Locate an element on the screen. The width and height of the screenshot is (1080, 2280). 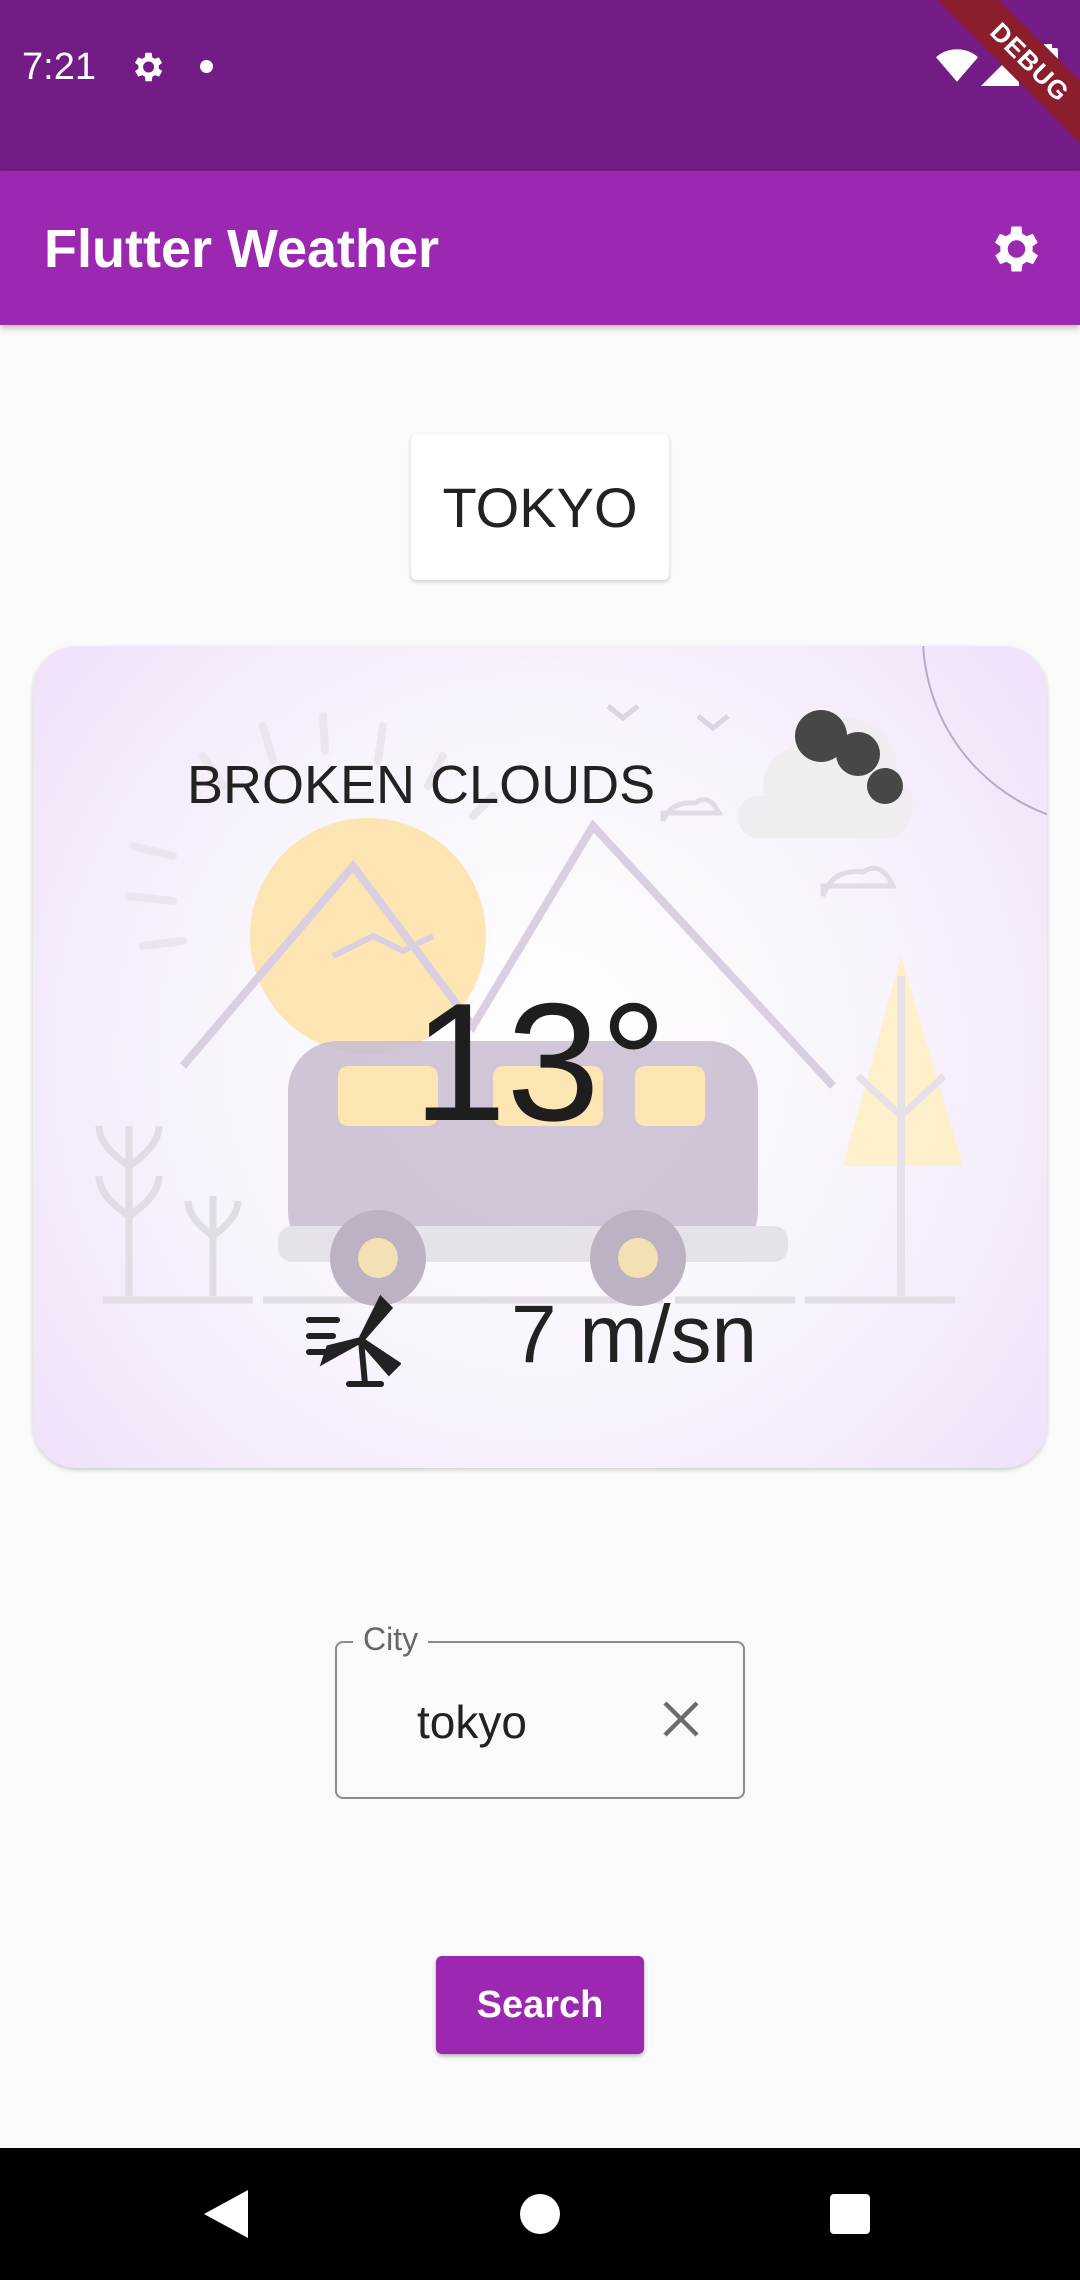
status-time: 7:21 is located at coordinates (59, 67).